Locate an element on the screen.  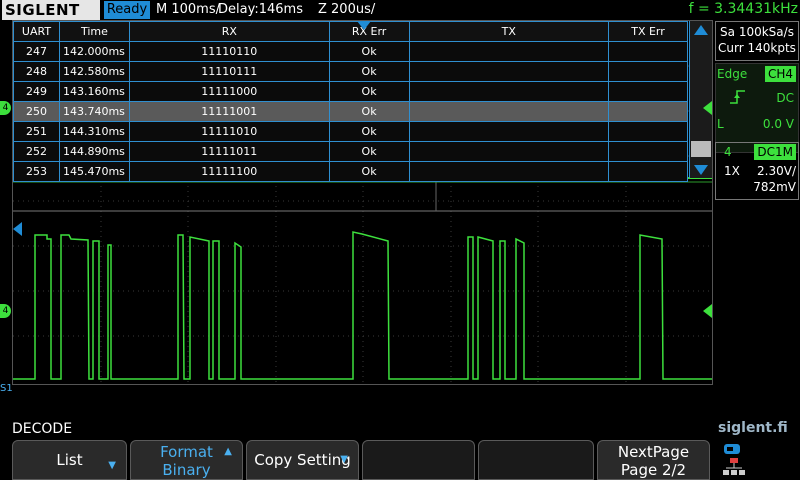
trigger-type: Edge is located at coordinates (732, 74).